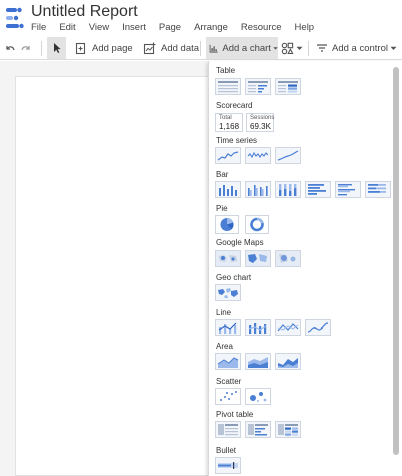 The width and height of the screenshot is (402, 476). I want to click on menu-view: View, so click(99, 29).